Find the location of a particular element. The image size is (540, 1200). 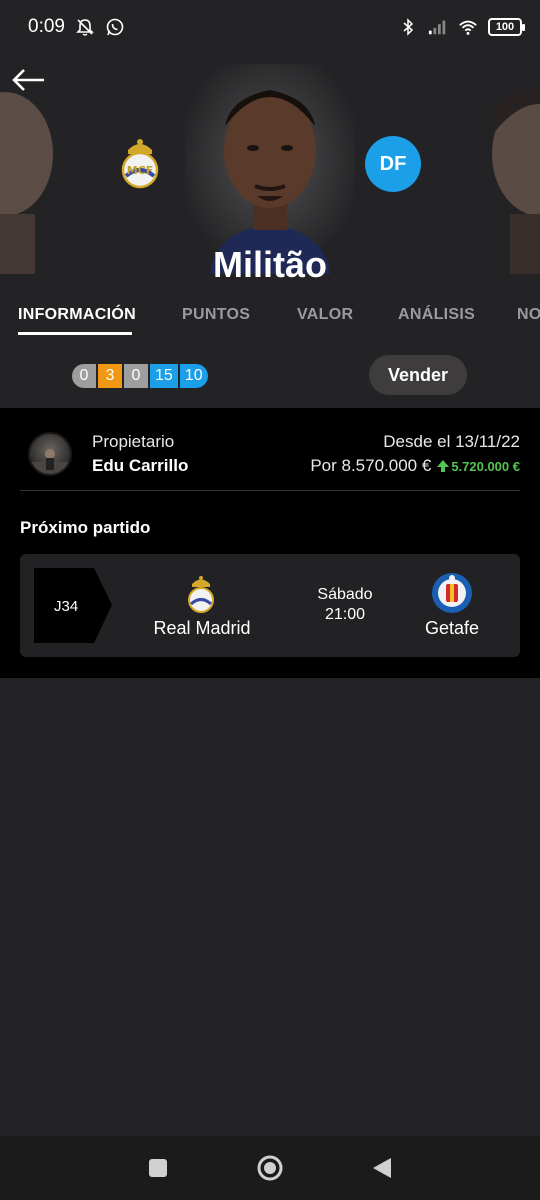

svg-text: MCF is located at coordinates (140, 170).